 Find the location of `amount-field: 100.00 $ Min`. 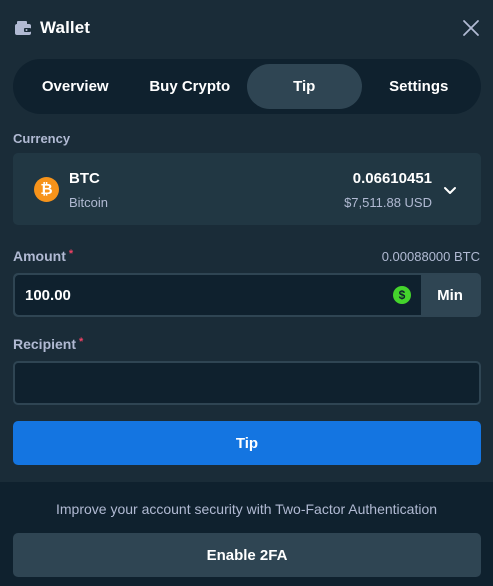

amount-field: 100.00 $ Min is located at coordinates (247, 295).